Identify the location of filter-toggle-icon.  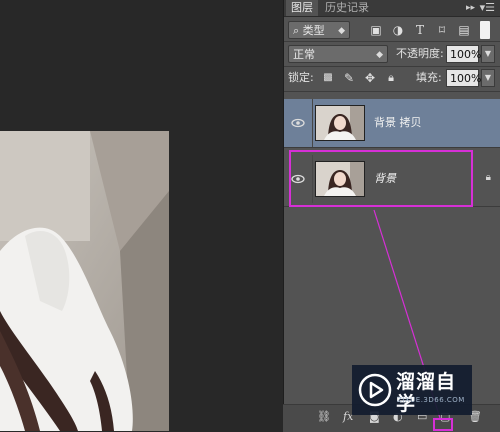
(485, 30).